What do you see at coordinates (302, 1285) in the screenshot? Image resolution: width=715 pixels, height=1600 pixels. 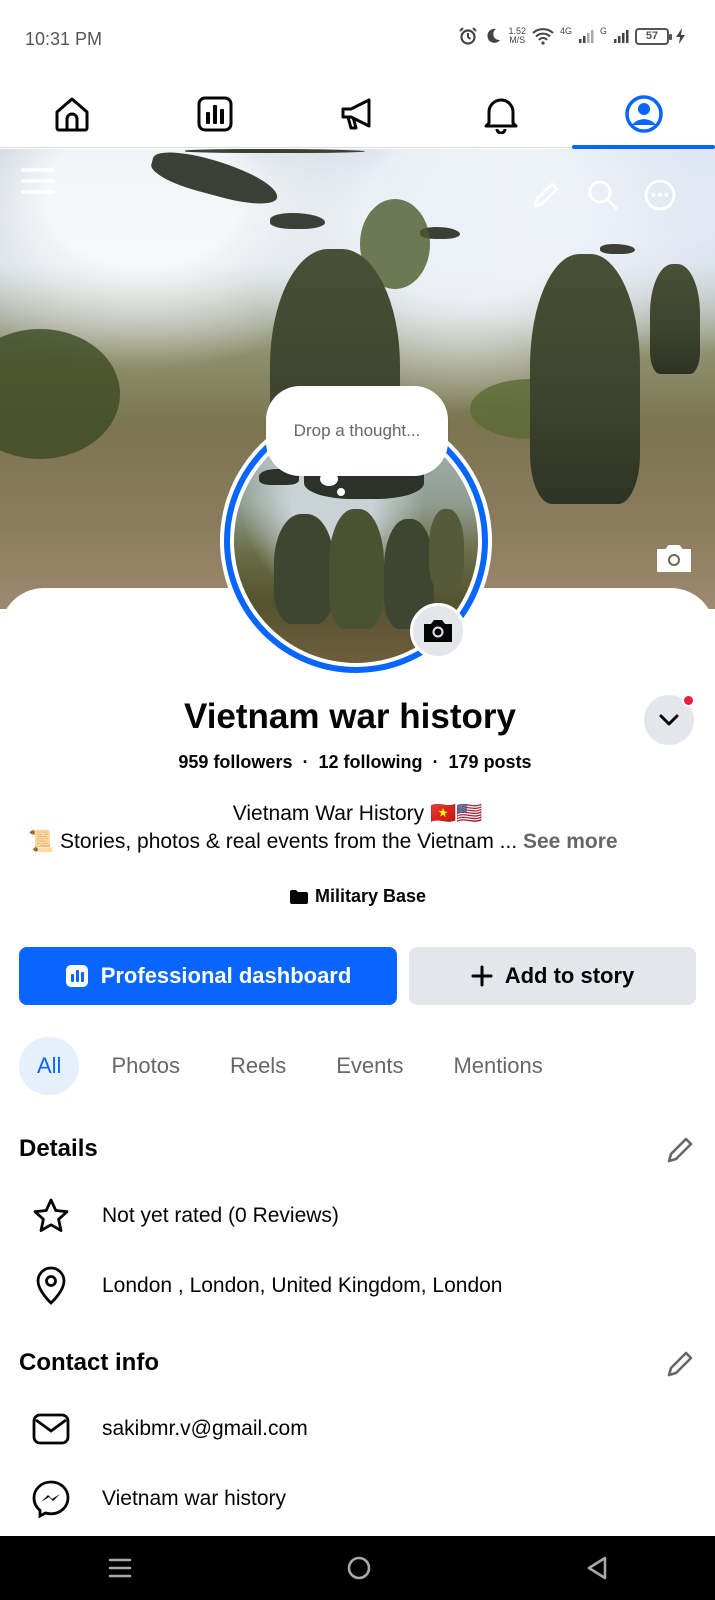 I see `location-text: London , London, United Kingdom, London` at bounding box center [302, 1285].